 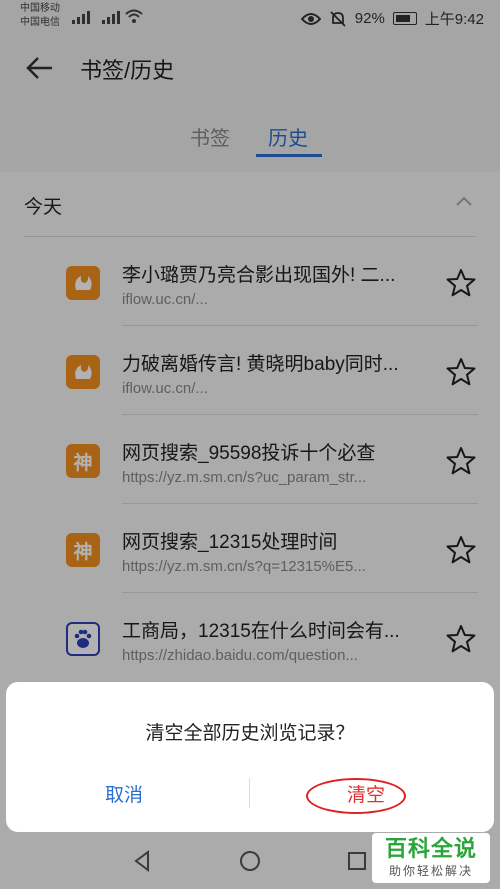 What do you see at coordinates (356, 796) in the screenshot?
I see `annotation-circle` at bounding box center [356, 796].